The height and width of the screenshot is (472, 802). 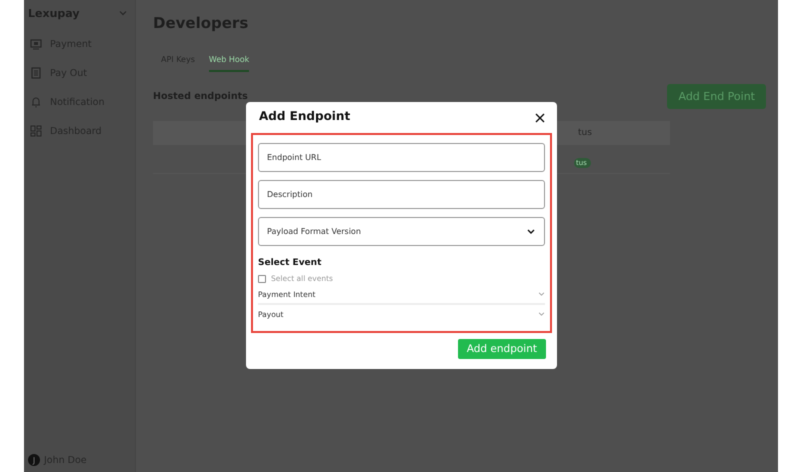 What do you see at coordinates (229, 63) in the screenshot?
I see `tab: Web Hook` at bounding box center [229, 63].